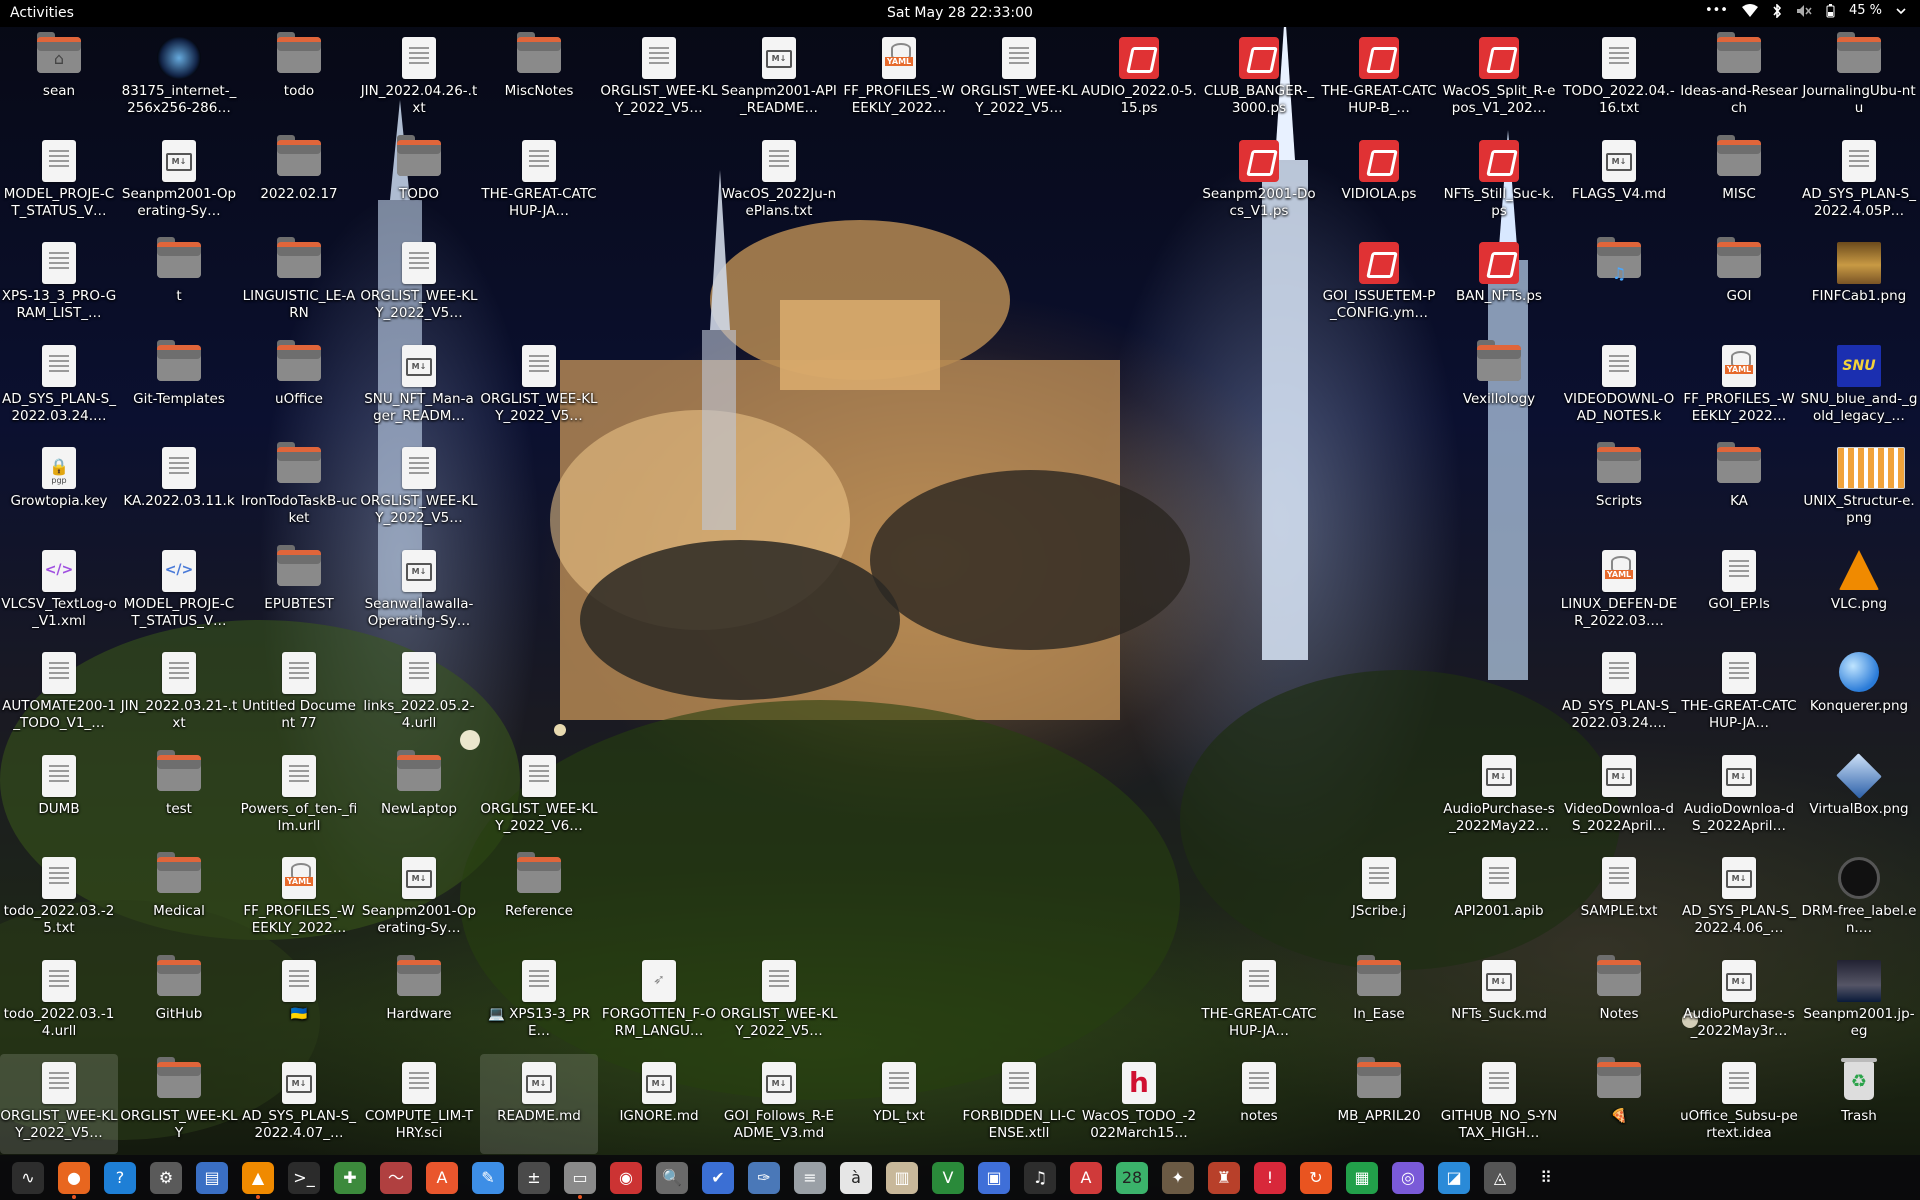 This screenshot has width=1920, height=1200. What do you see at coordinates (1739, 489) in the screenshot?
I see `desktop-item: KA` at bounding box center [1739, 489].